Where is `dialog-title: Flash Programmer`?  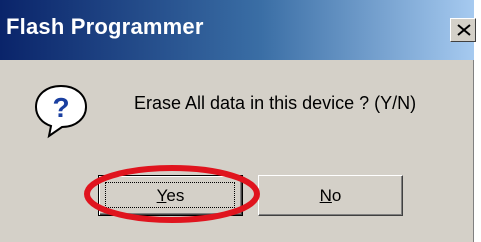 dialog-title: Flash Programmer is located at coordinates (105, 26).